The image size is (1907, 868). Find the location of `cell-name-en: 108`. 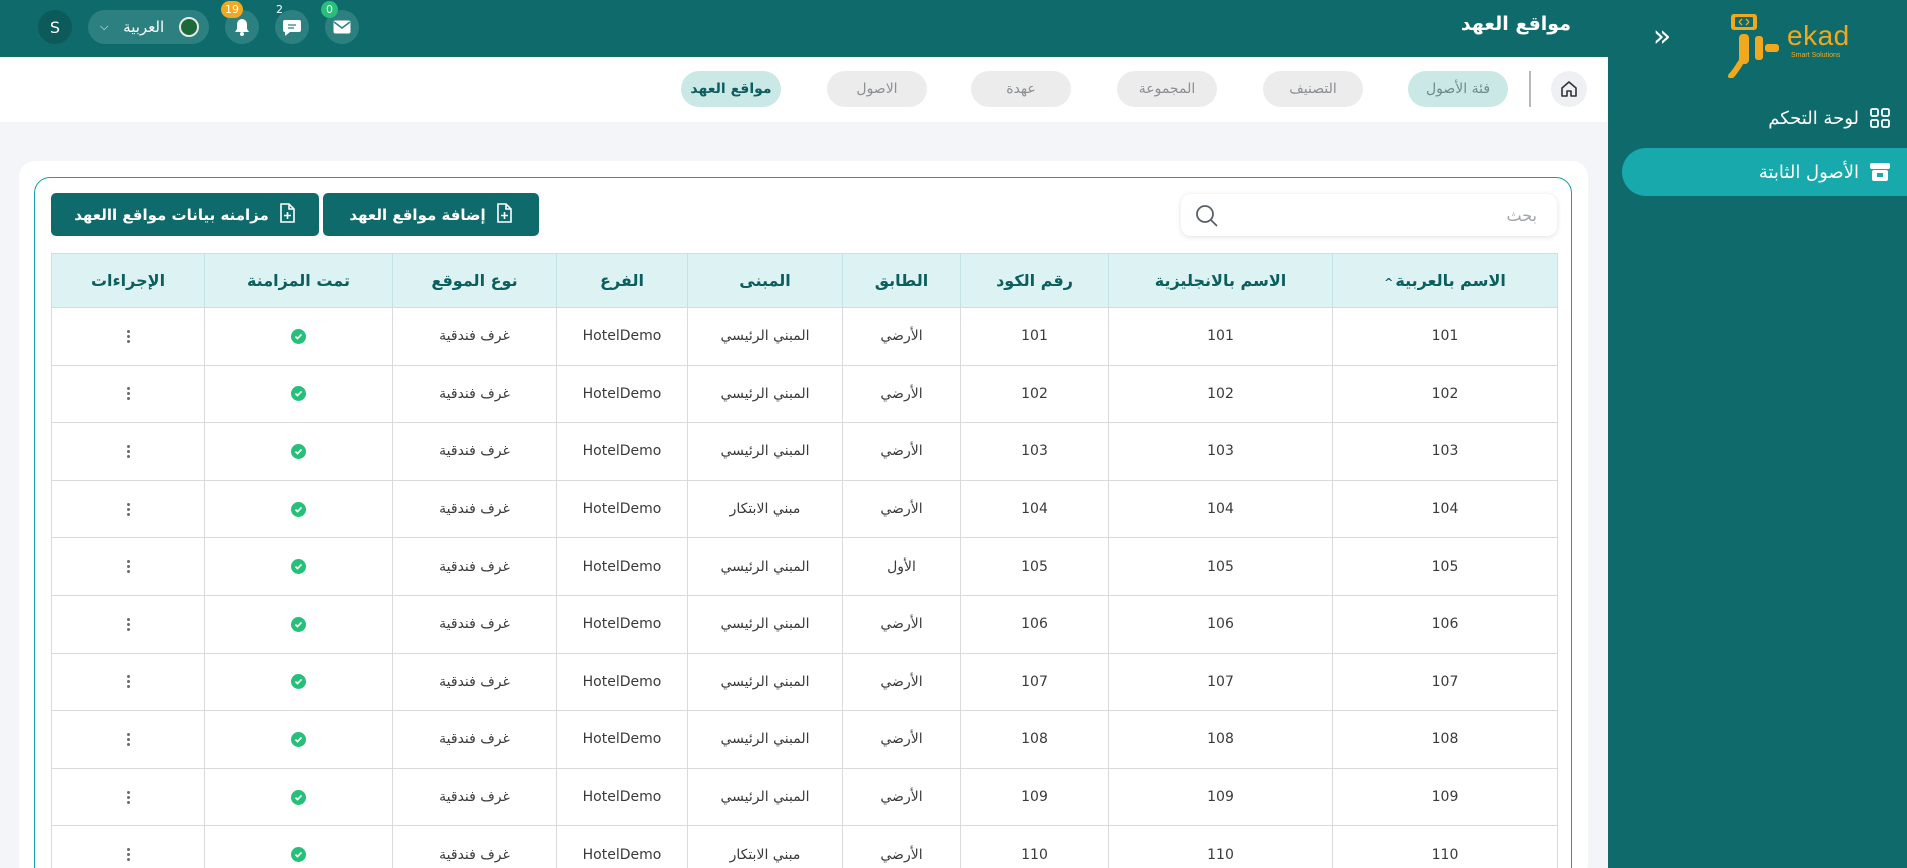

cell-name-en: 108 is located at coordinates (1220, 739).